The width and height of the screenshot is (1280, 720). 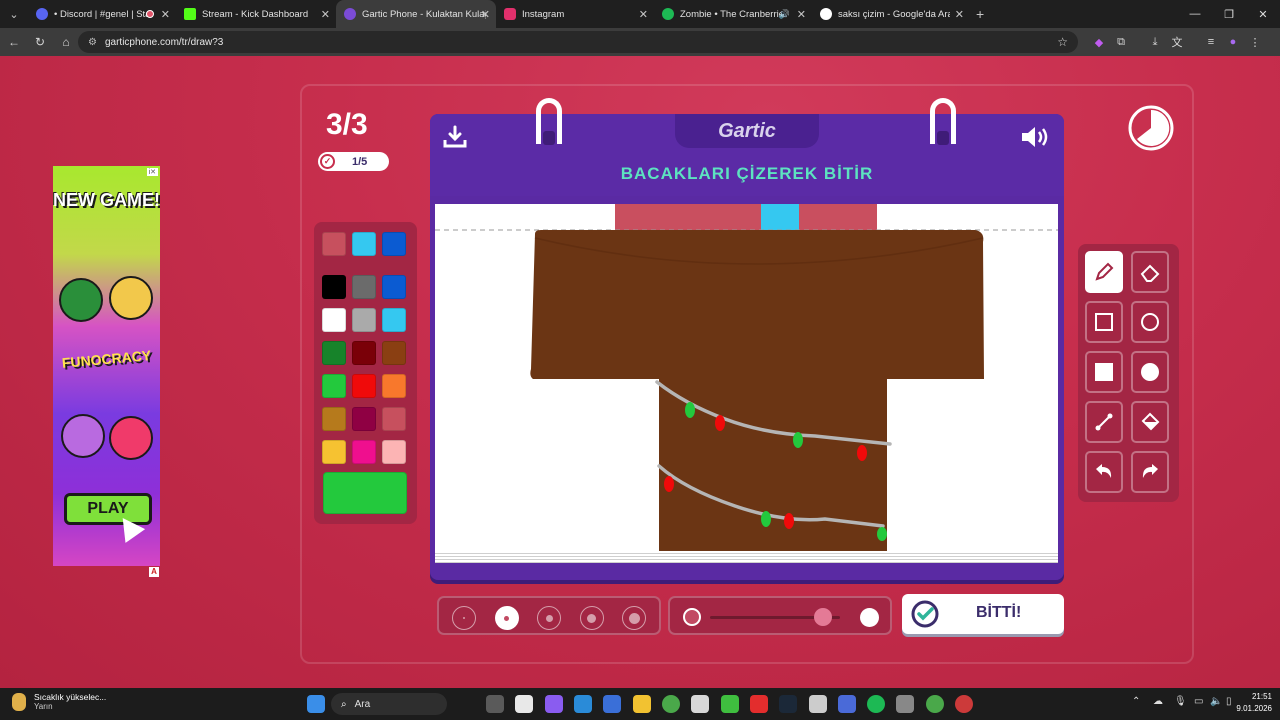 I want to click on chrome-profile-icon, so click(x=935, y=704).